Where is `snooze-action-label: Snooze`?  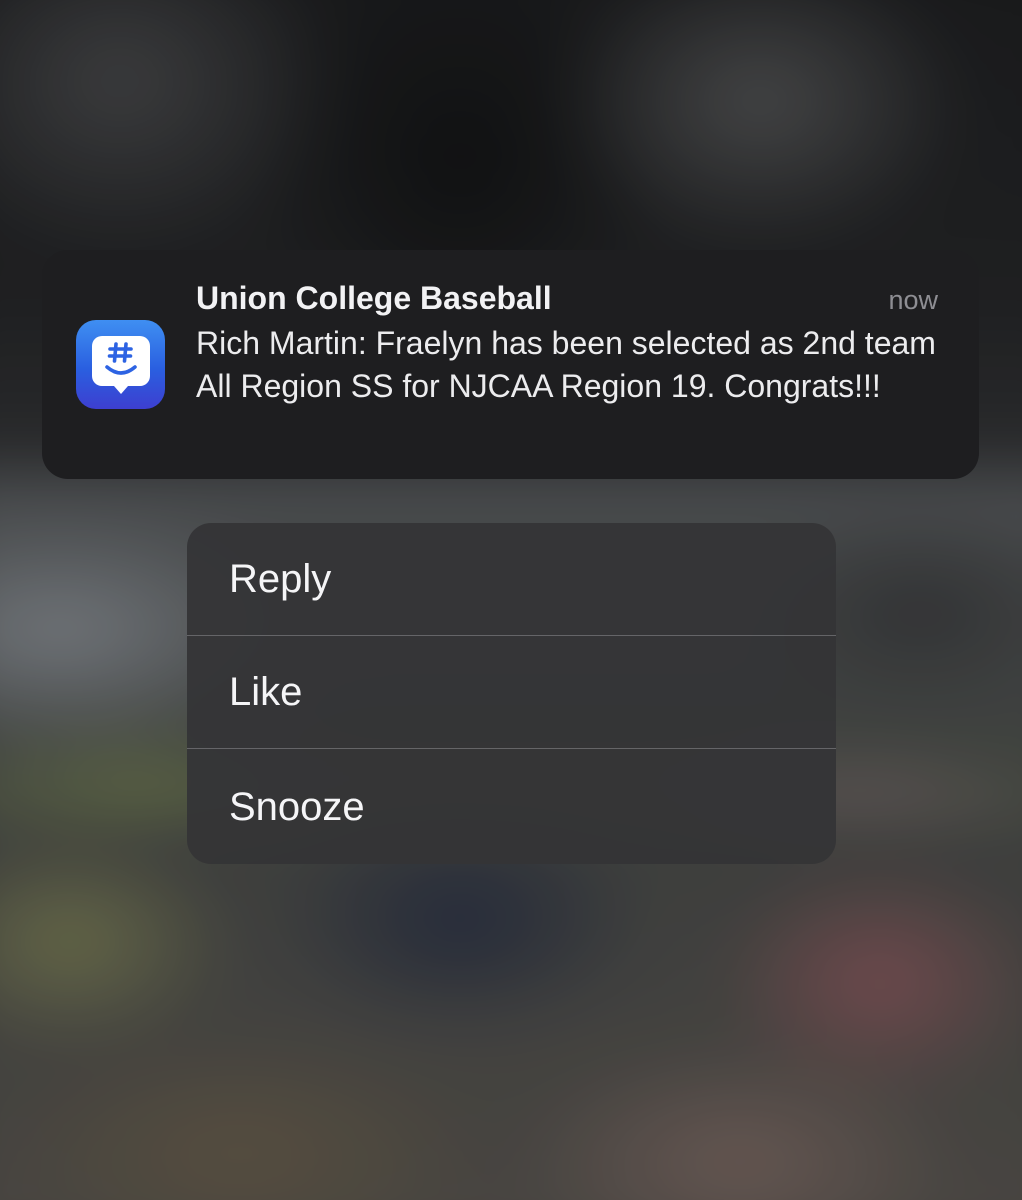 snooze-action-label: Snooze is located at coordinates (297, 806).